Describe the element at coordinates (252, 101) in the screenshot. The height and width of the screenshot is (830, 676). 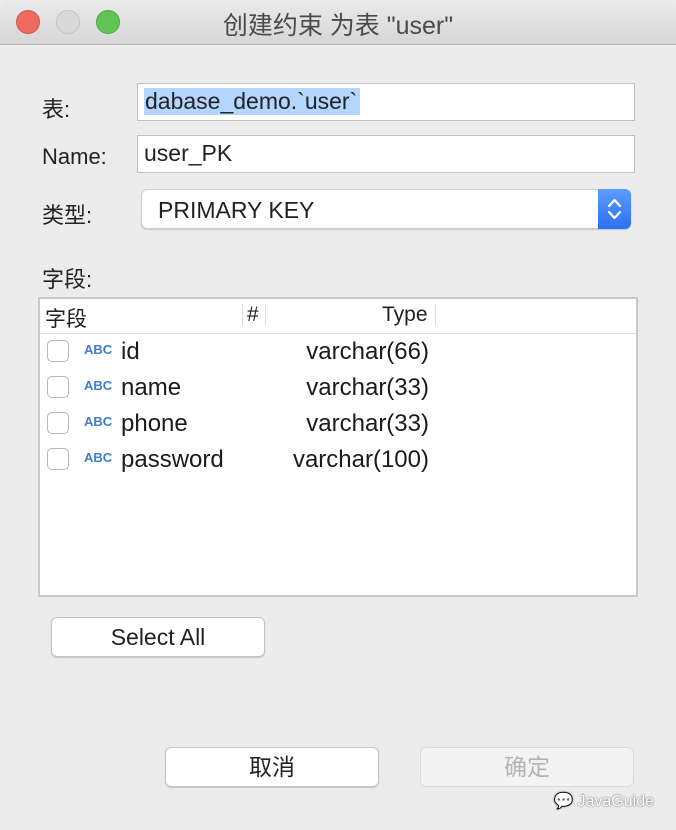
I see `table-field-value: dabase_demo.`user`` at that location.